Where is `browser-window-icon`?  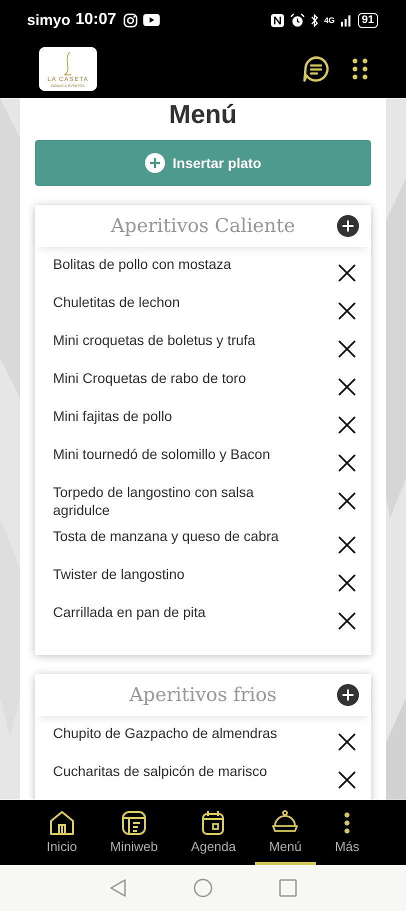 browser-window-icon is located at coordinates (134, 822).